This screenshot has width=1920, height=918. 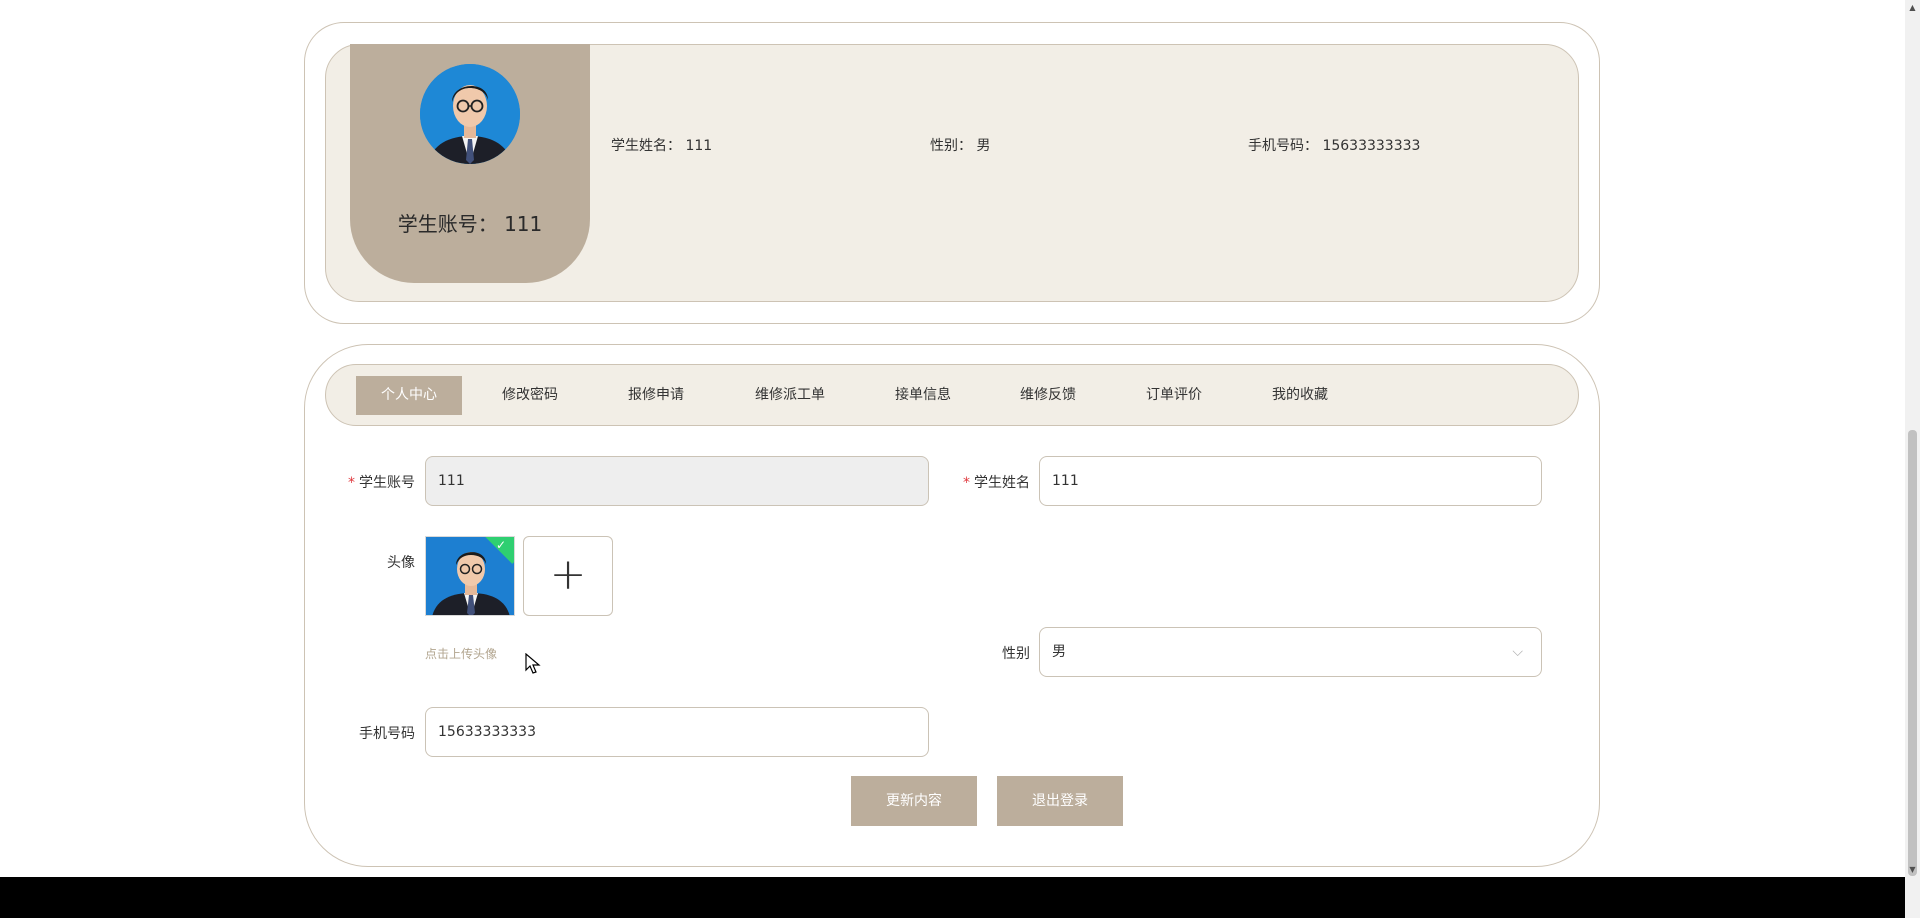 What do you see at coordinates (409, 395) in the screenshot?
I see `tab-personal-center: 个人中心` at bounding box center [409, 395].